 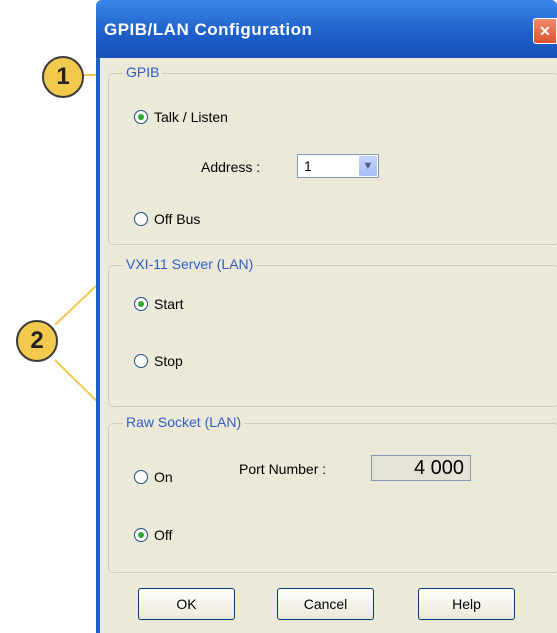 I want to click on chevron-down-icon: ▼, so click(x=368, y=166).